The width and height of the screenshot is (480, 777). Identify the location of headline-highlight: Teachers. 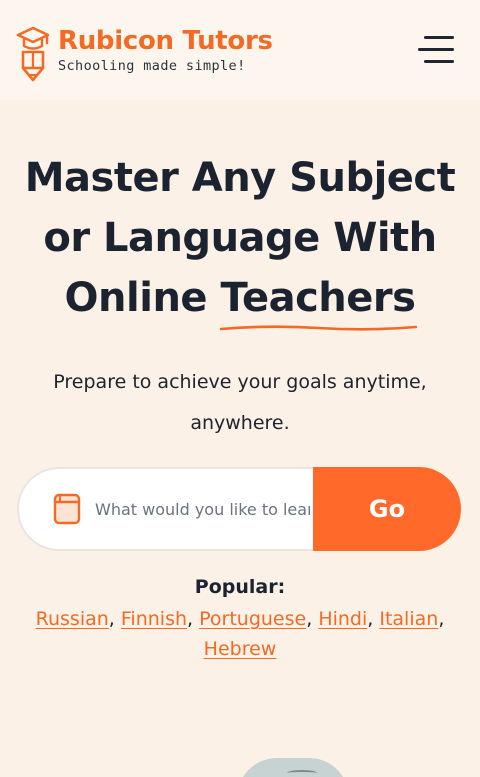
(318, 299).